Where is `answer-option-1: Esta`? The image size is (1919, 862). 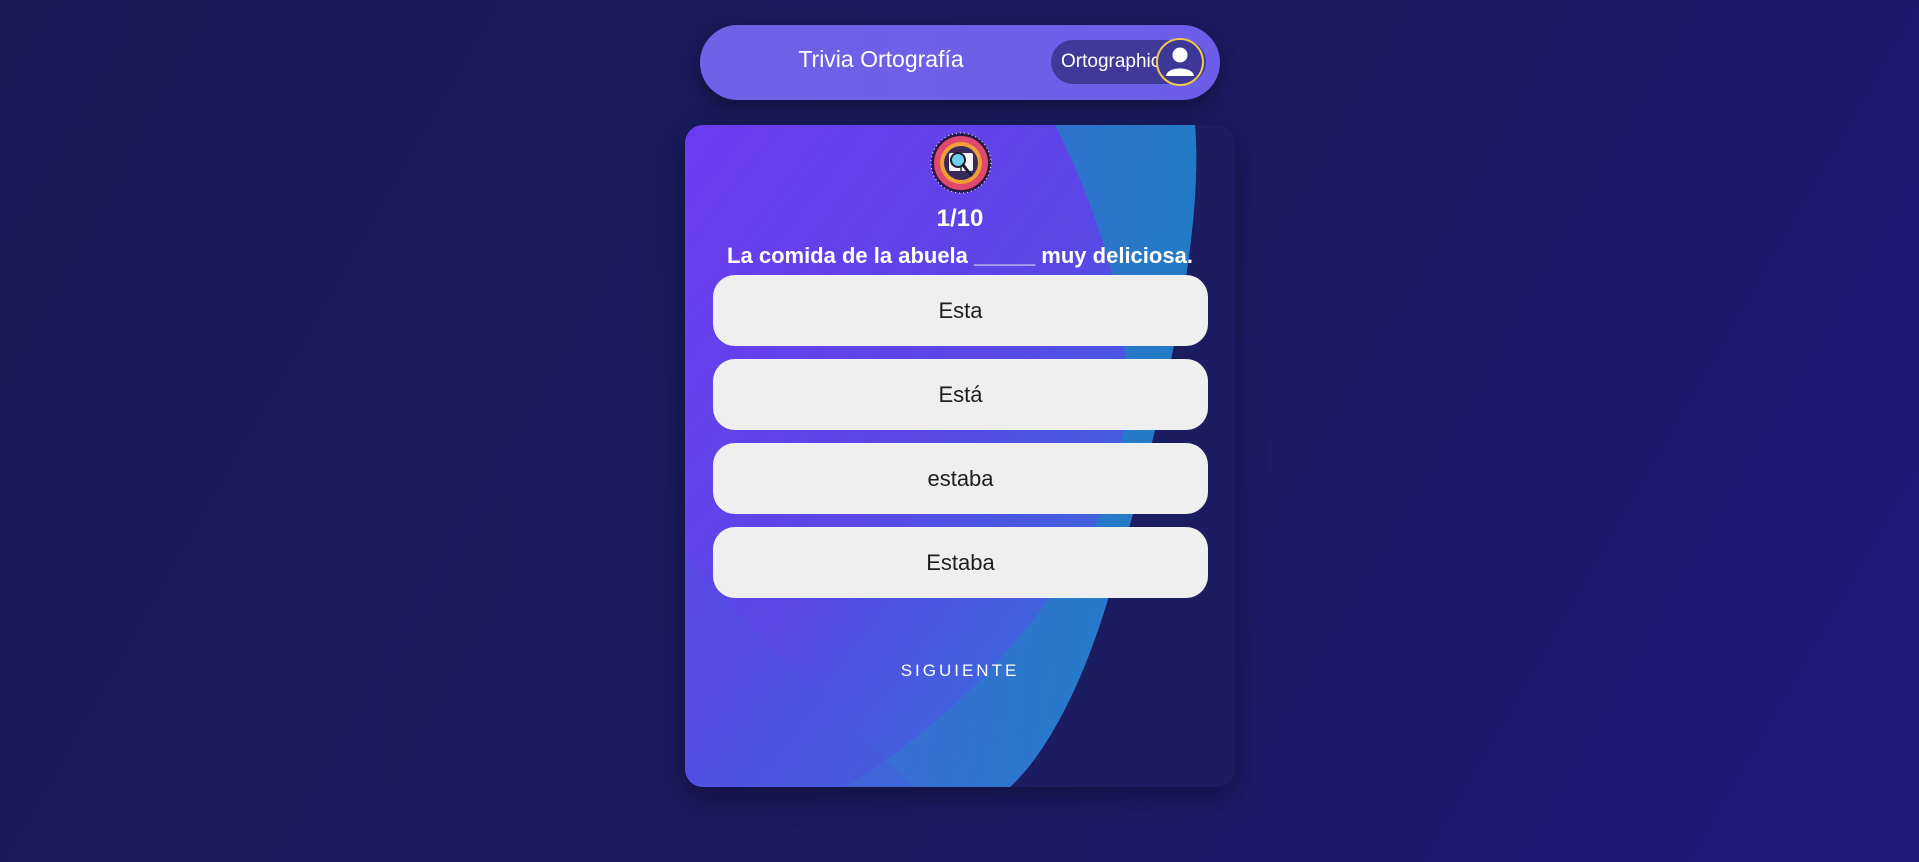
answer-option-1: Esta is located at coordinates (960, 310).